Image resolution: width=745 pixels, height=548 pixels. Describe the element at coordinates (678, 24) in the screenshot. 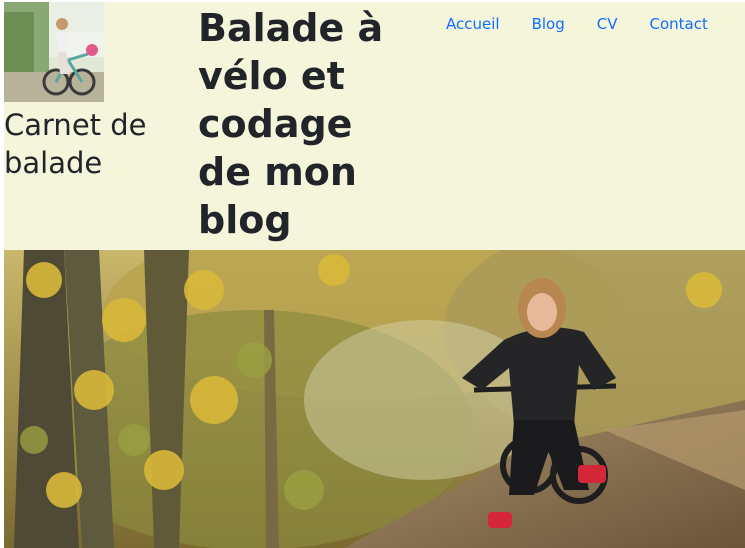

I see `nav-link-contact: Contact` at that location.